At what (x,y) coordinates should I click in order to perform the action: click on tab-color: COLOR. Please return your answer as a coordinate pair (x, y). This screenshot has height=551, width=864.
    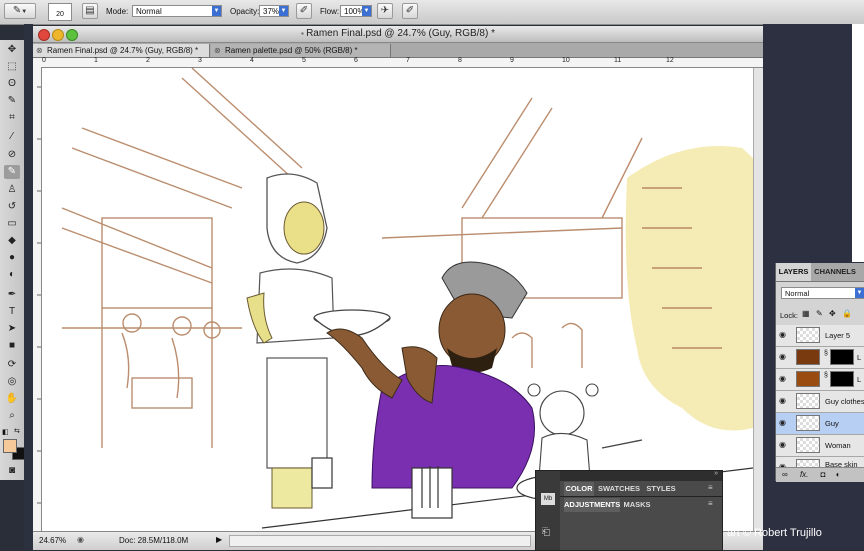
    Looking at the image, I should click on (579, 489).